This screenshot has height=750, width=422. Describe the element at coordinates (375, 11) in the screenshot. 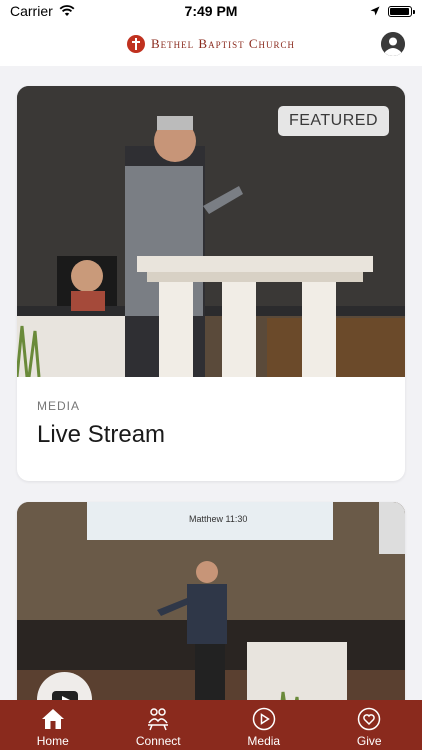

I see `location-arrow-icon` at that location.